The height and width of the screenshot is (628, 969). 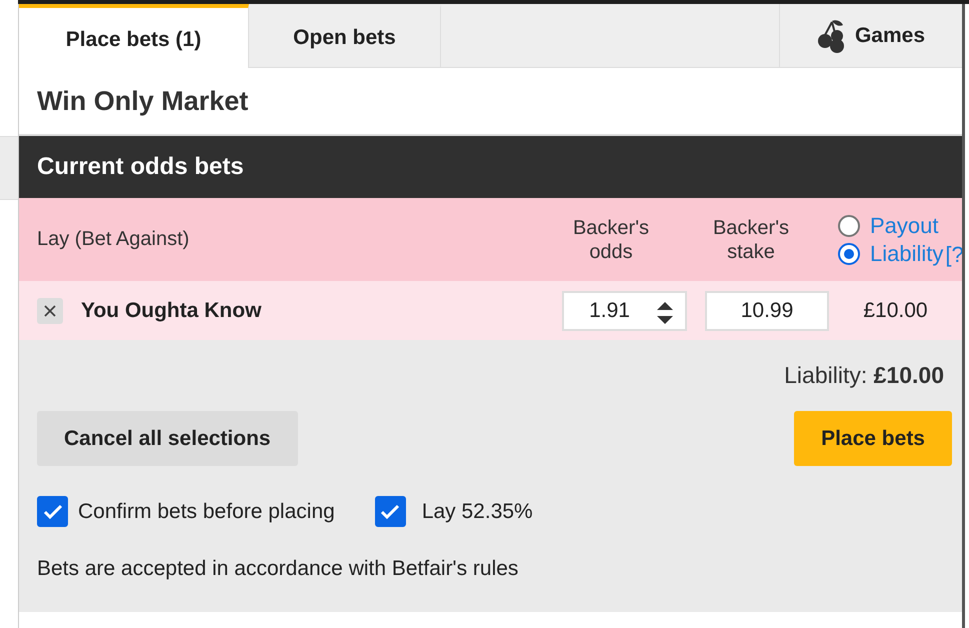 What do you see at coordinates (477, 512) in the screenshot?
I see `checkbox-label: Lay 52.35%` at bounding box center [477, 512].